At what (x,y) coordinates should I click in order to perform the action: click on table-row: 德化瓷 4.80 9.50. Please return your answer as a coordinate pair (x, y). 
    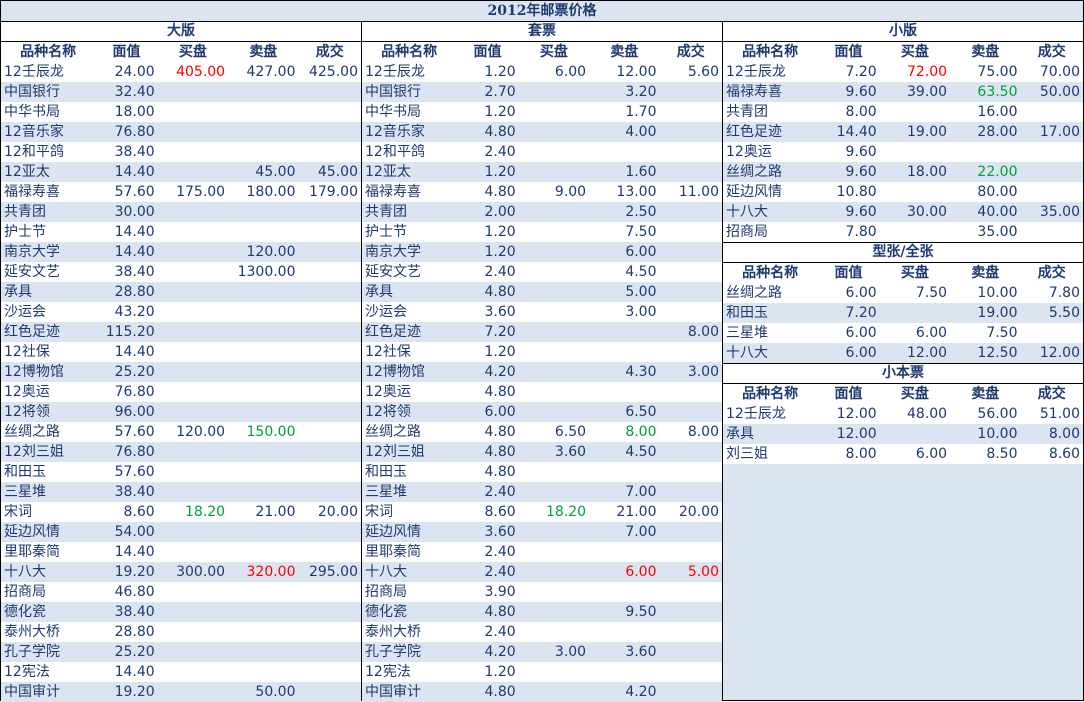
    Looking at the image, I should click on (542, 612).